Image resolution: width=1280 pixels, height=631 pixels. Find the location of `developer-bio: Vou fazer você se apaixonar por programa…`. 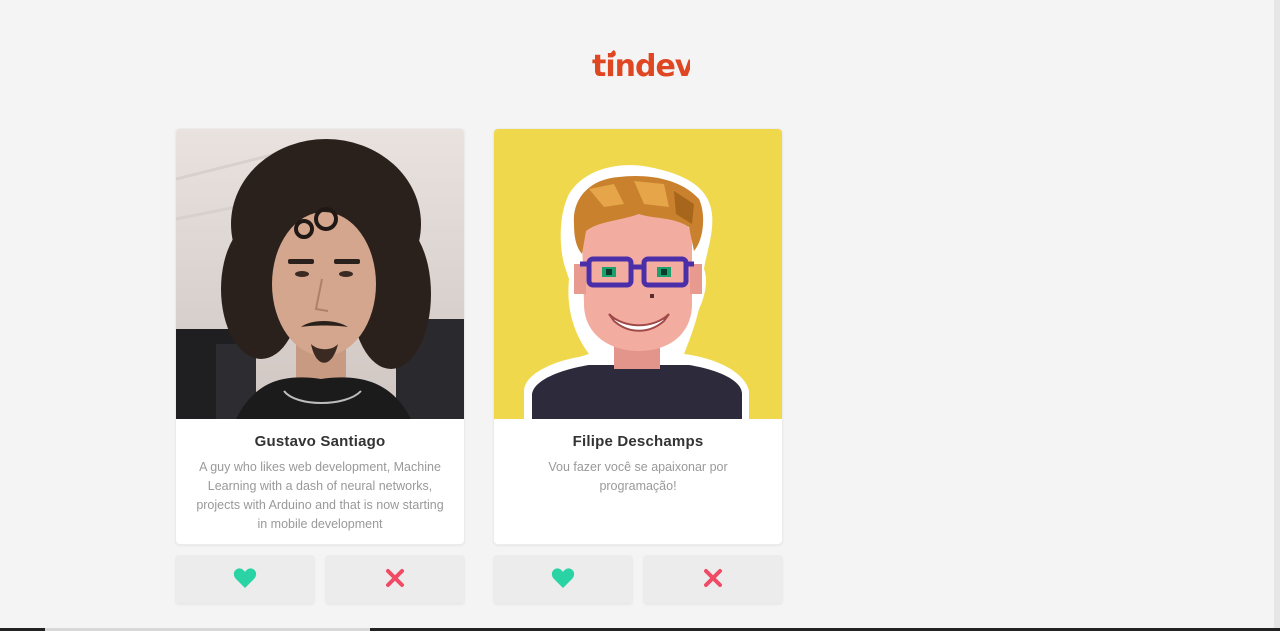

developer-bio: Vou fazer você se apaixonar por programa… is located at coordinates (638, 476).